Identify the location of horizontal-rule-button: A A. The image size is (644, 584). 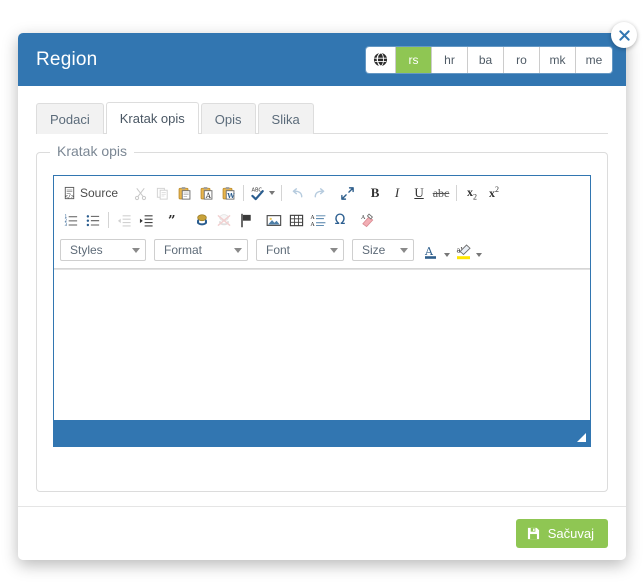
(318, 220).